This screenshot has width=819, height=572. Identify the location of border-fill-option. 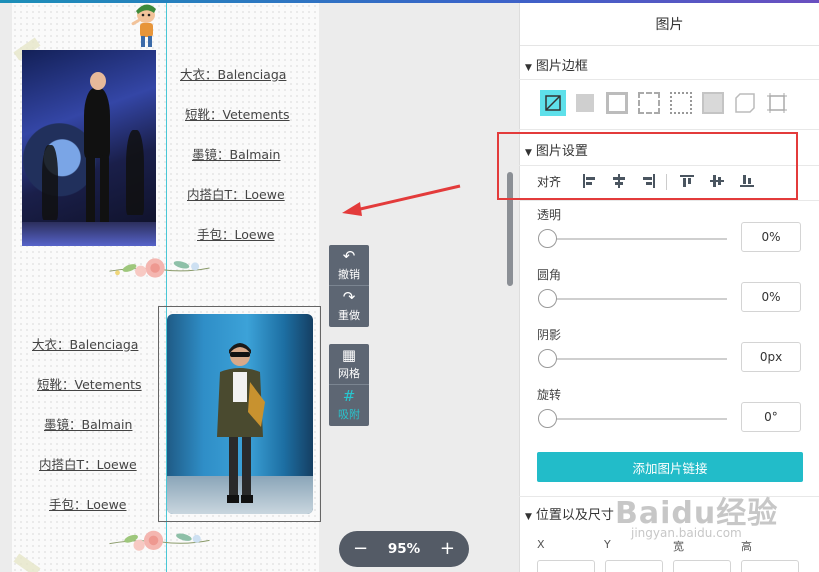
(585, 103).